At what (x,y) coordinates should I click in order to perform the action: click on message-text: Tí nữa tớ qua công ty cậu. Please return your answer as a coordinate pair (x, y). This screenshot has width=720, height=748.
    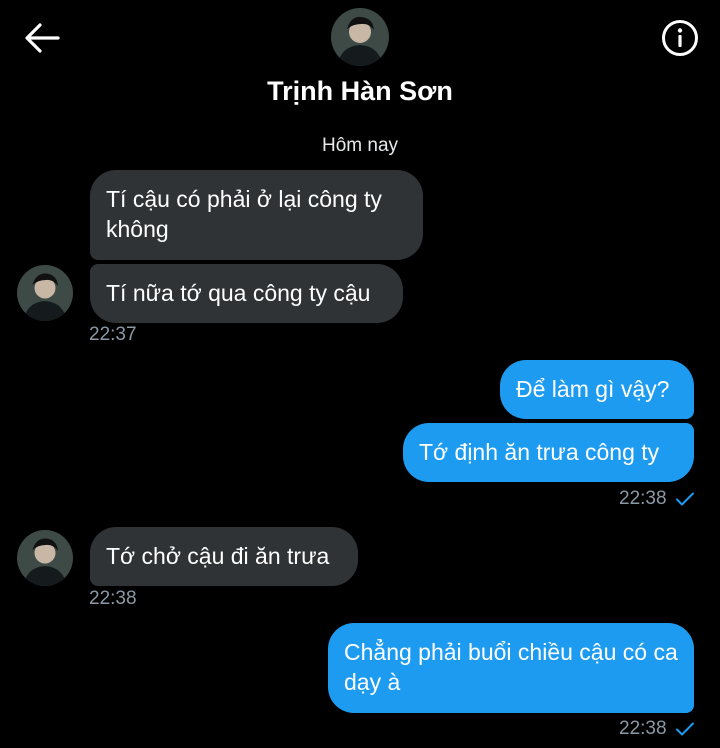
    Looking at the image, I should click on (238, 293).